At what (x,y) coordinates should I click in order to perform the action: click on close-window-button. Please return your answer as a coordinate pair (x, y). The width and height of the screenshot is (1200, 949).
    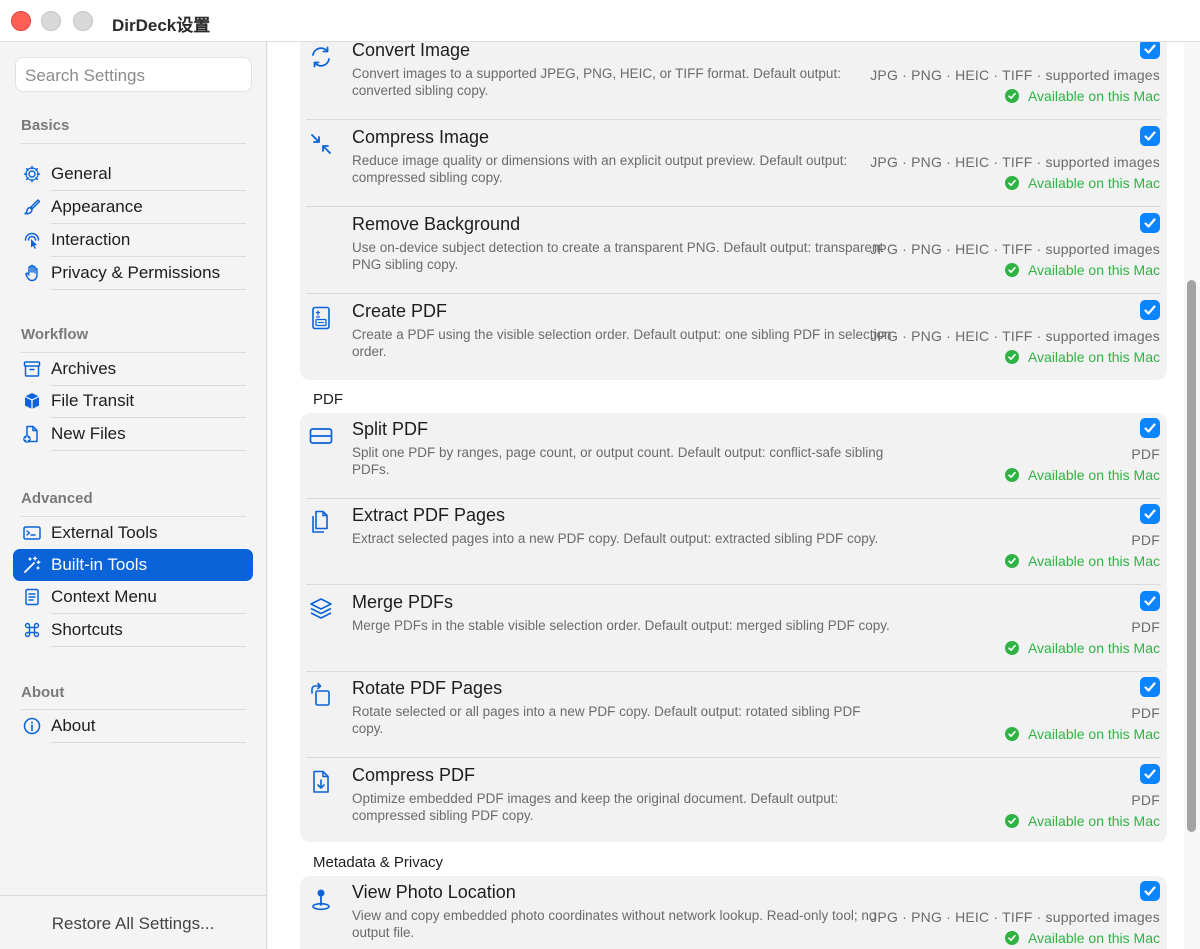
    Looking at the image, I should click on (21, 21).